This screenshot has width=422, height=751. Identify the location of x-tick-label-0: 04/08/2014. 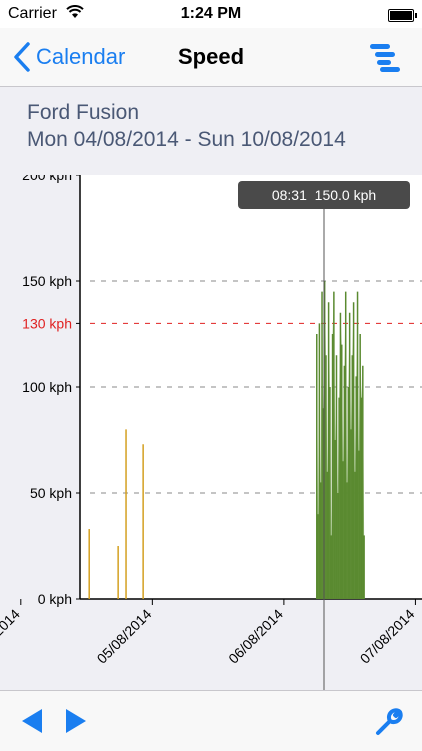
(11, 636).